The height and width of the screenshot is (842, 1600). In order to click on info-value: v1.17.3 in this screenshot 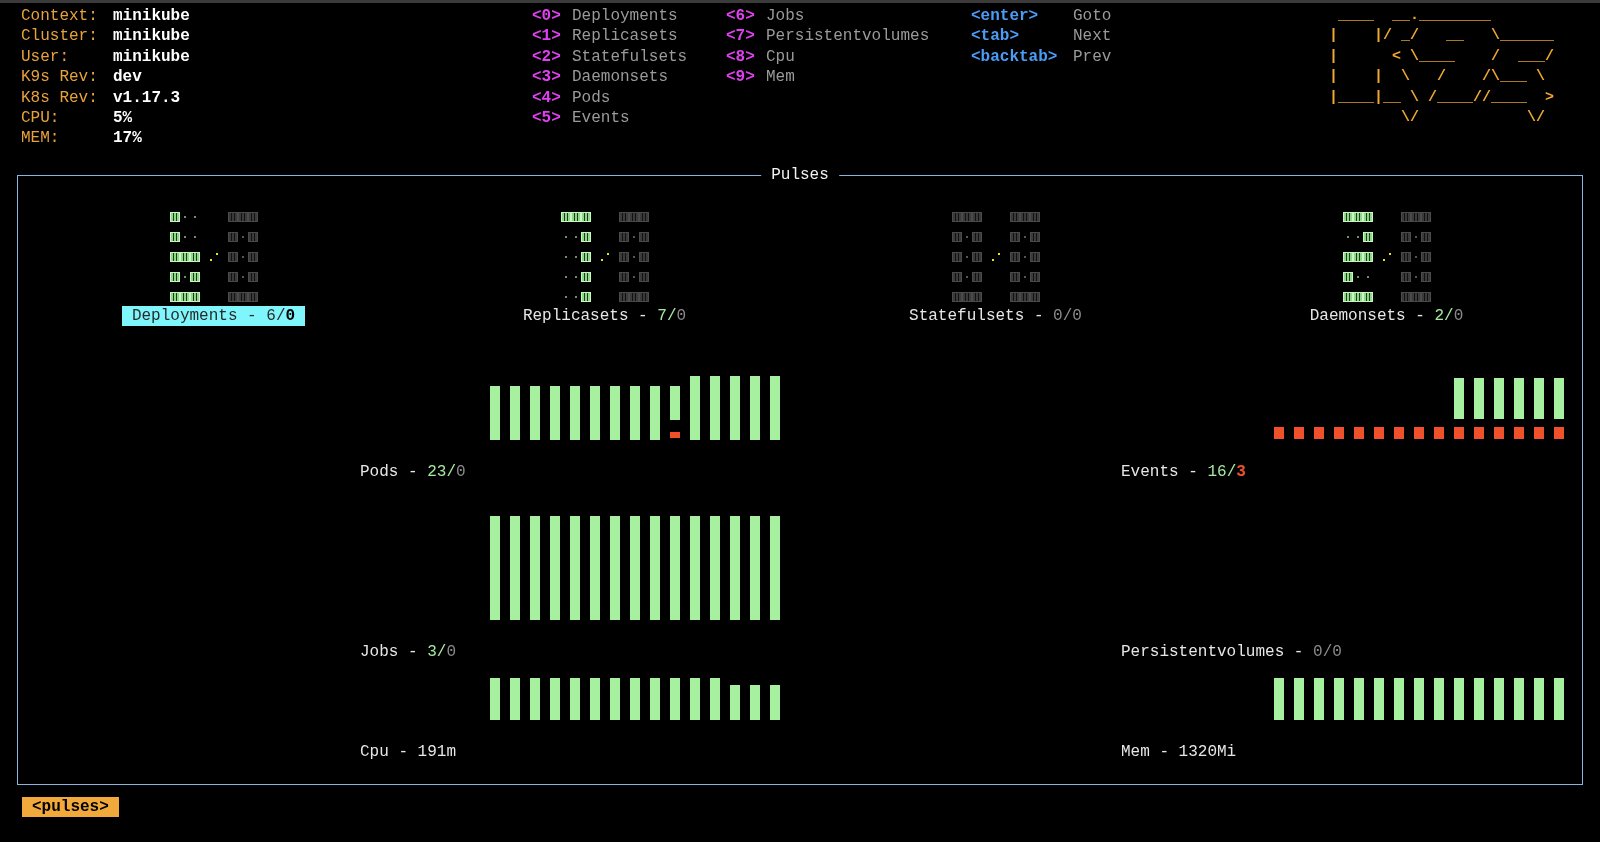, I will do `click(147, 98)`.